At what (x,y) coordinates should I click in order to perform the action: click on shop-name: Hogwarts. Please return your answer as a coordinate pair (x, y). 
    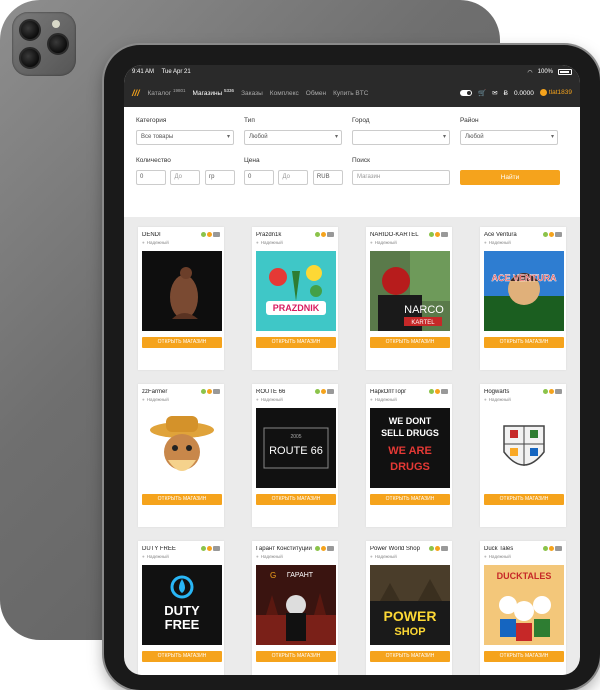
    Looking at the image, I should click on (515, 392).